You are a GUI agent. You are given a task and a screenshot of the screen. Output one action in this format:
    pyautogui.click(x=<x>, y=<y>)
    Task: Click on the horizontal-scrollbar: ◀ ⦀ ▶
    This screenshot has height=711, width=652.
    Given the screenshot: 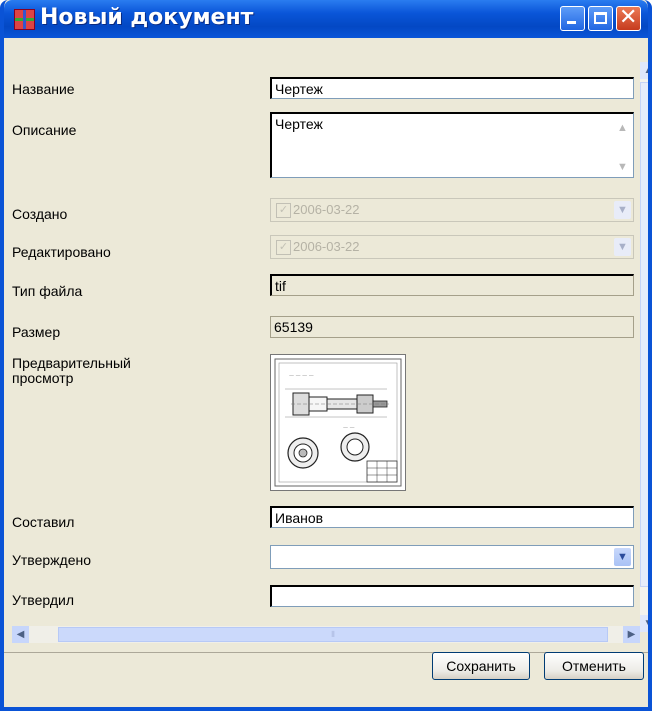 What is the action you would take?
    pyautogui.click(x=326, y=634)
    